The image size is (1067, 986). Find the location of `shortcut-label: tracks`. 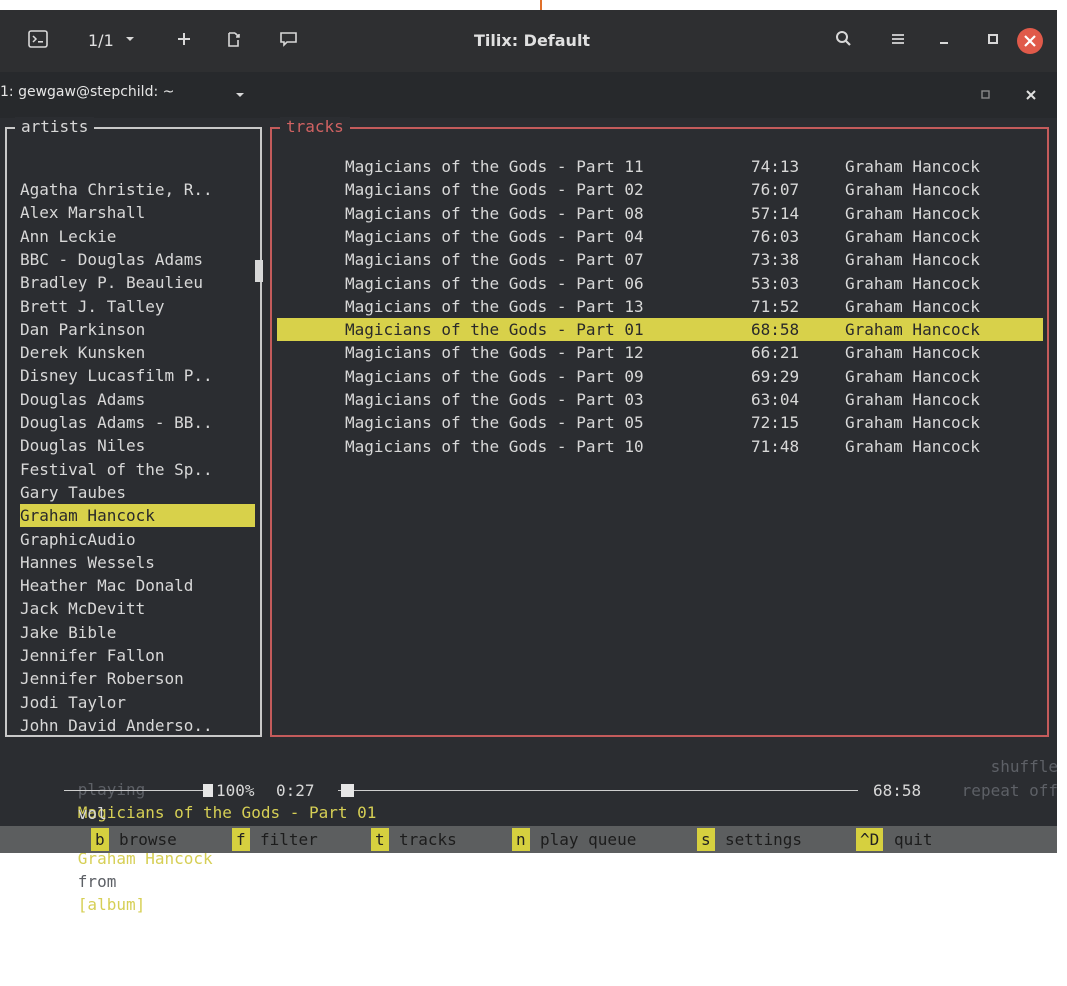

shortcut-label: tracks is located at coordinates (428, 839).